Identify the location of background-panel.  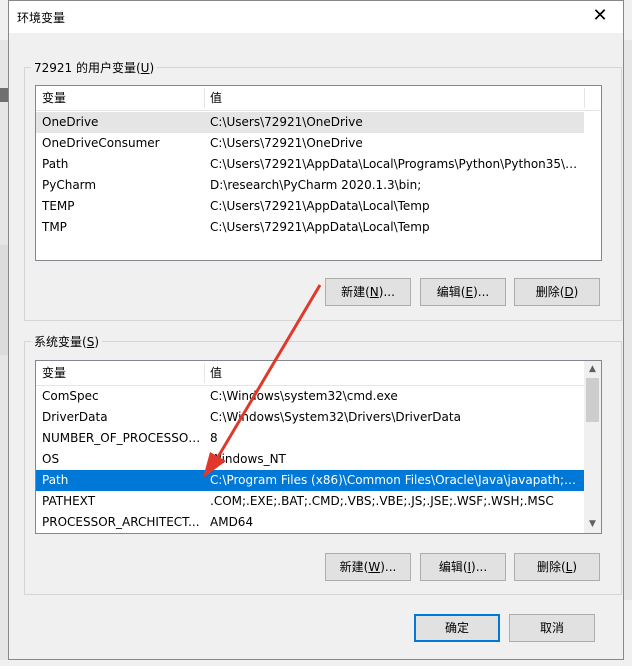
(4, 300).